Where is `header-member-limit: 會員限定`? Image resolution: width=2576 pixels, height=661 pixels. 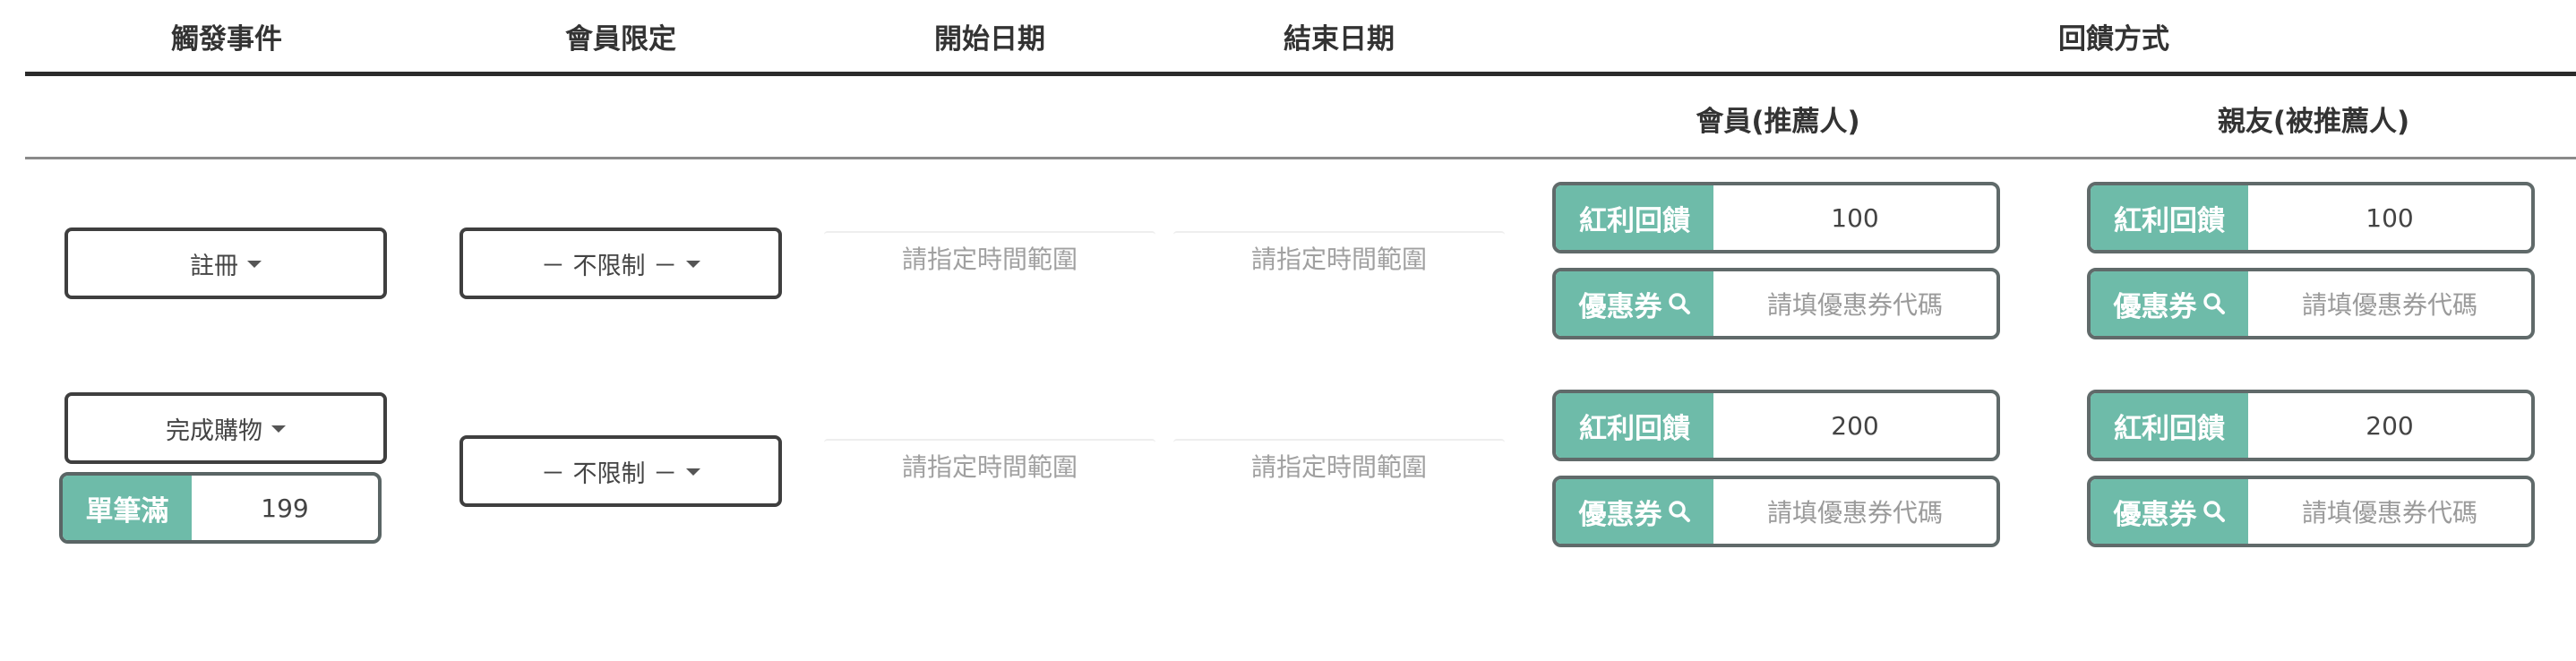
header-member-limit: 會員限定 is located at coordinates (620, 39).